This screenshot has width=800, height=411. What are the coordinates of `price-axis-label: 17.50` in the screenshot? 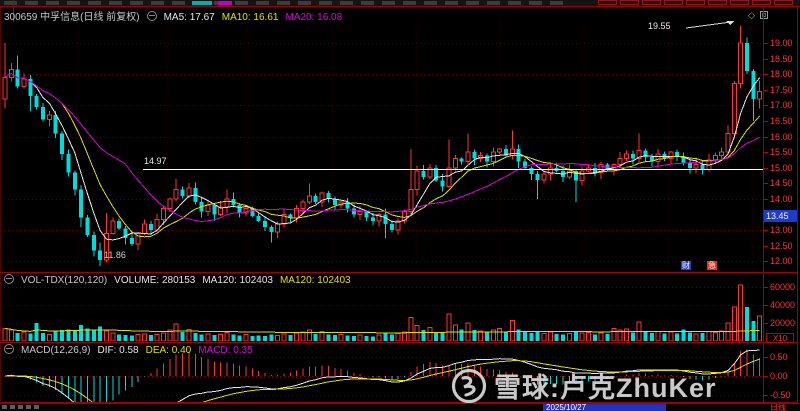 It's located at (781, 90).